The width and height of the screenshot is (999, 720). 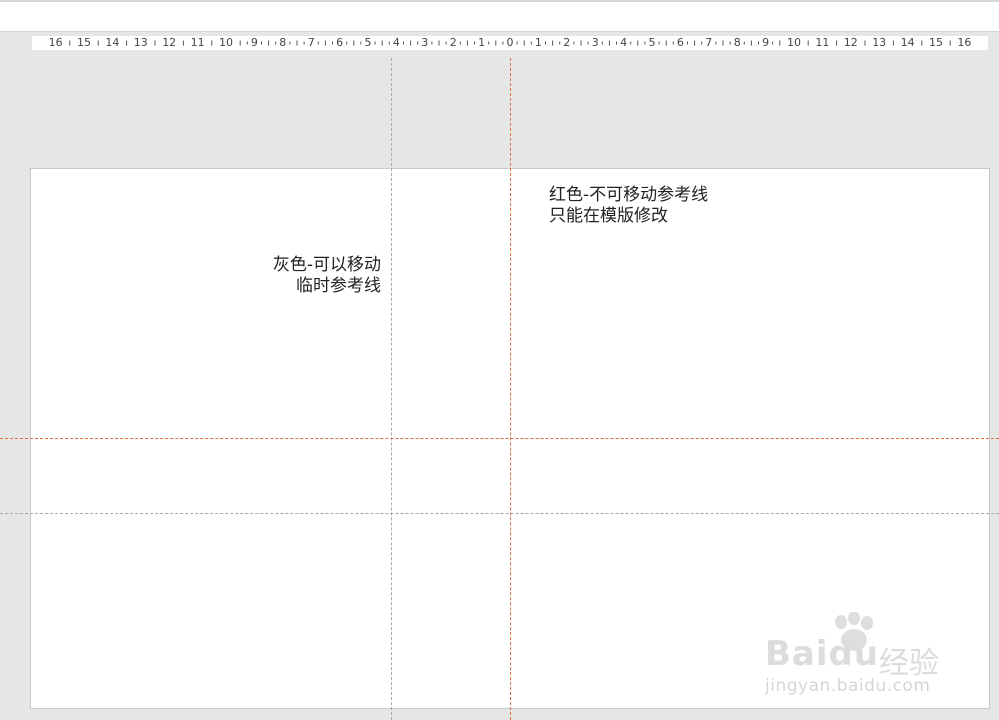 What do you see at coordinates (338, 286) in the screenshot?
I see `gray-annotation-line2: 临时参考线` at bounding box center [338, 286].